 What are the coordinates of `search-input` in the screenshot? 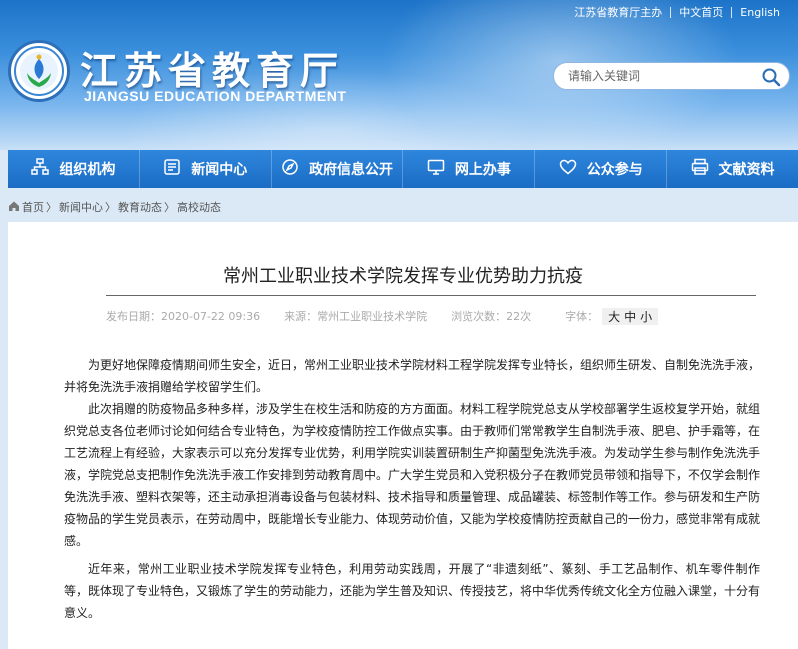 It's located at (663, 76).